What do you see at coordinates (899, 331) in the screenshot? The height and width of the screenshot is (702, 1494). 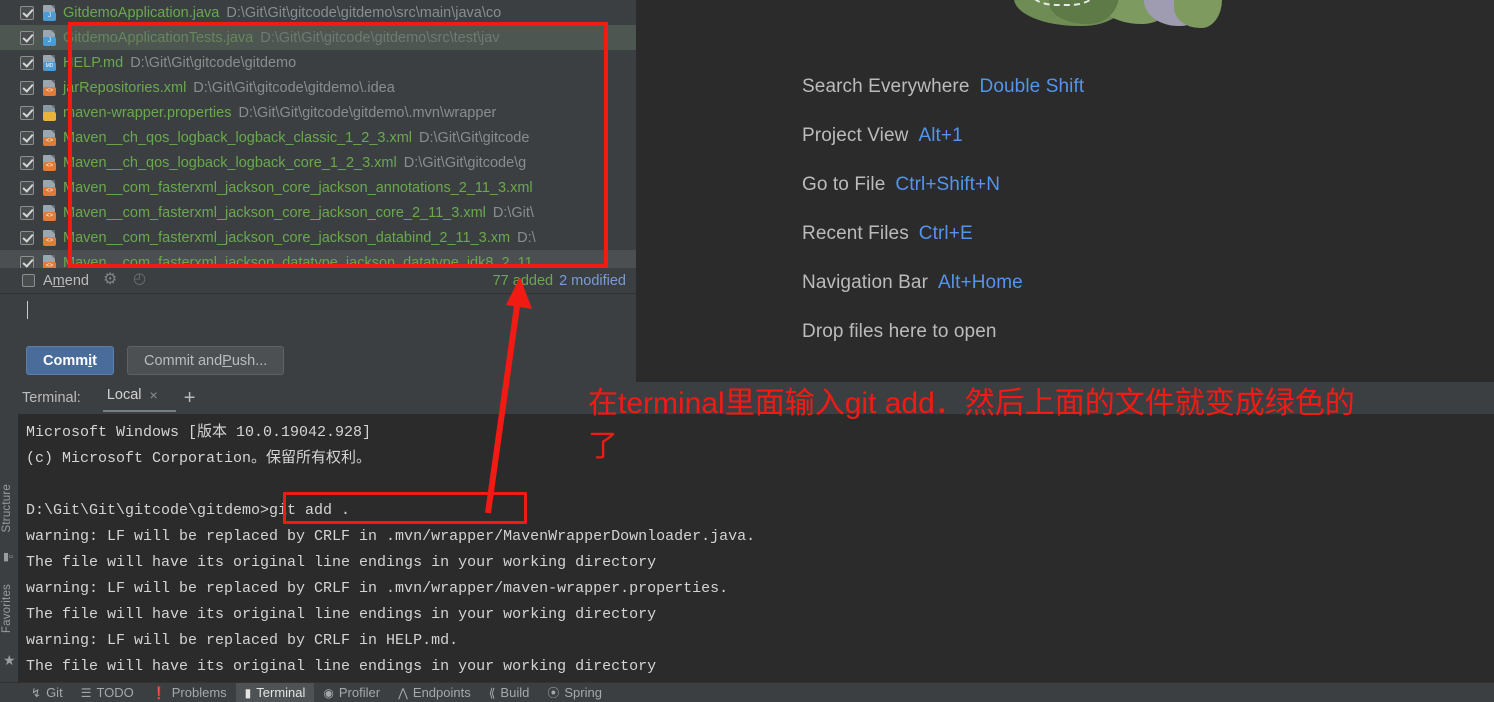 I see `drop-files-label: Drop files here to open` at bounding box center [899, 331].